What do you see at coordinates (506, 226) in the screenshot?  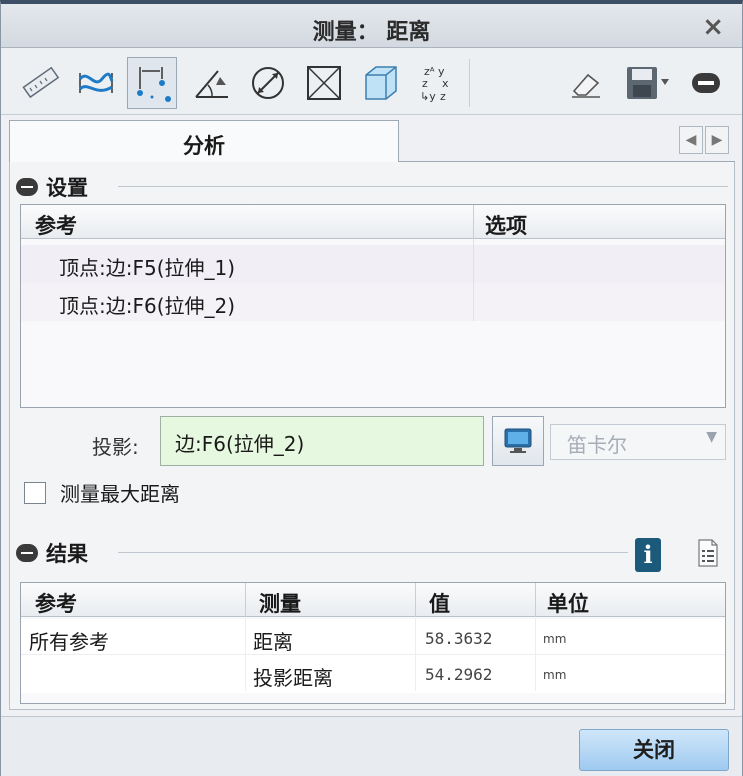 I see `column-header-options: 选项` at bounding box center [506, 226].